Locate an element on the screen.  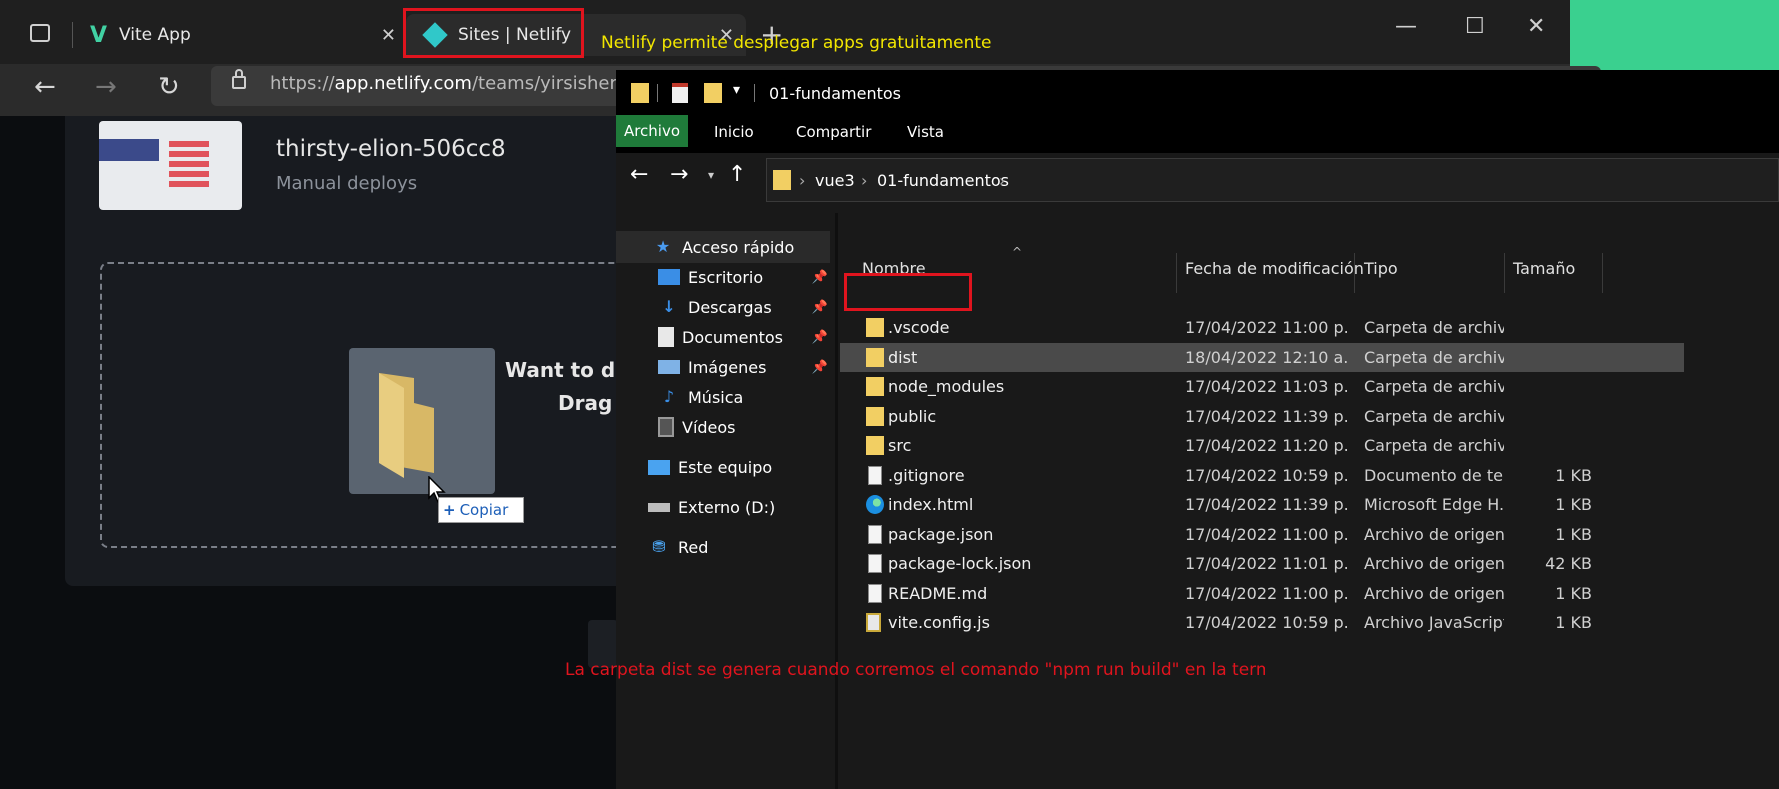
image-icon is located at coordinates (669, 367).